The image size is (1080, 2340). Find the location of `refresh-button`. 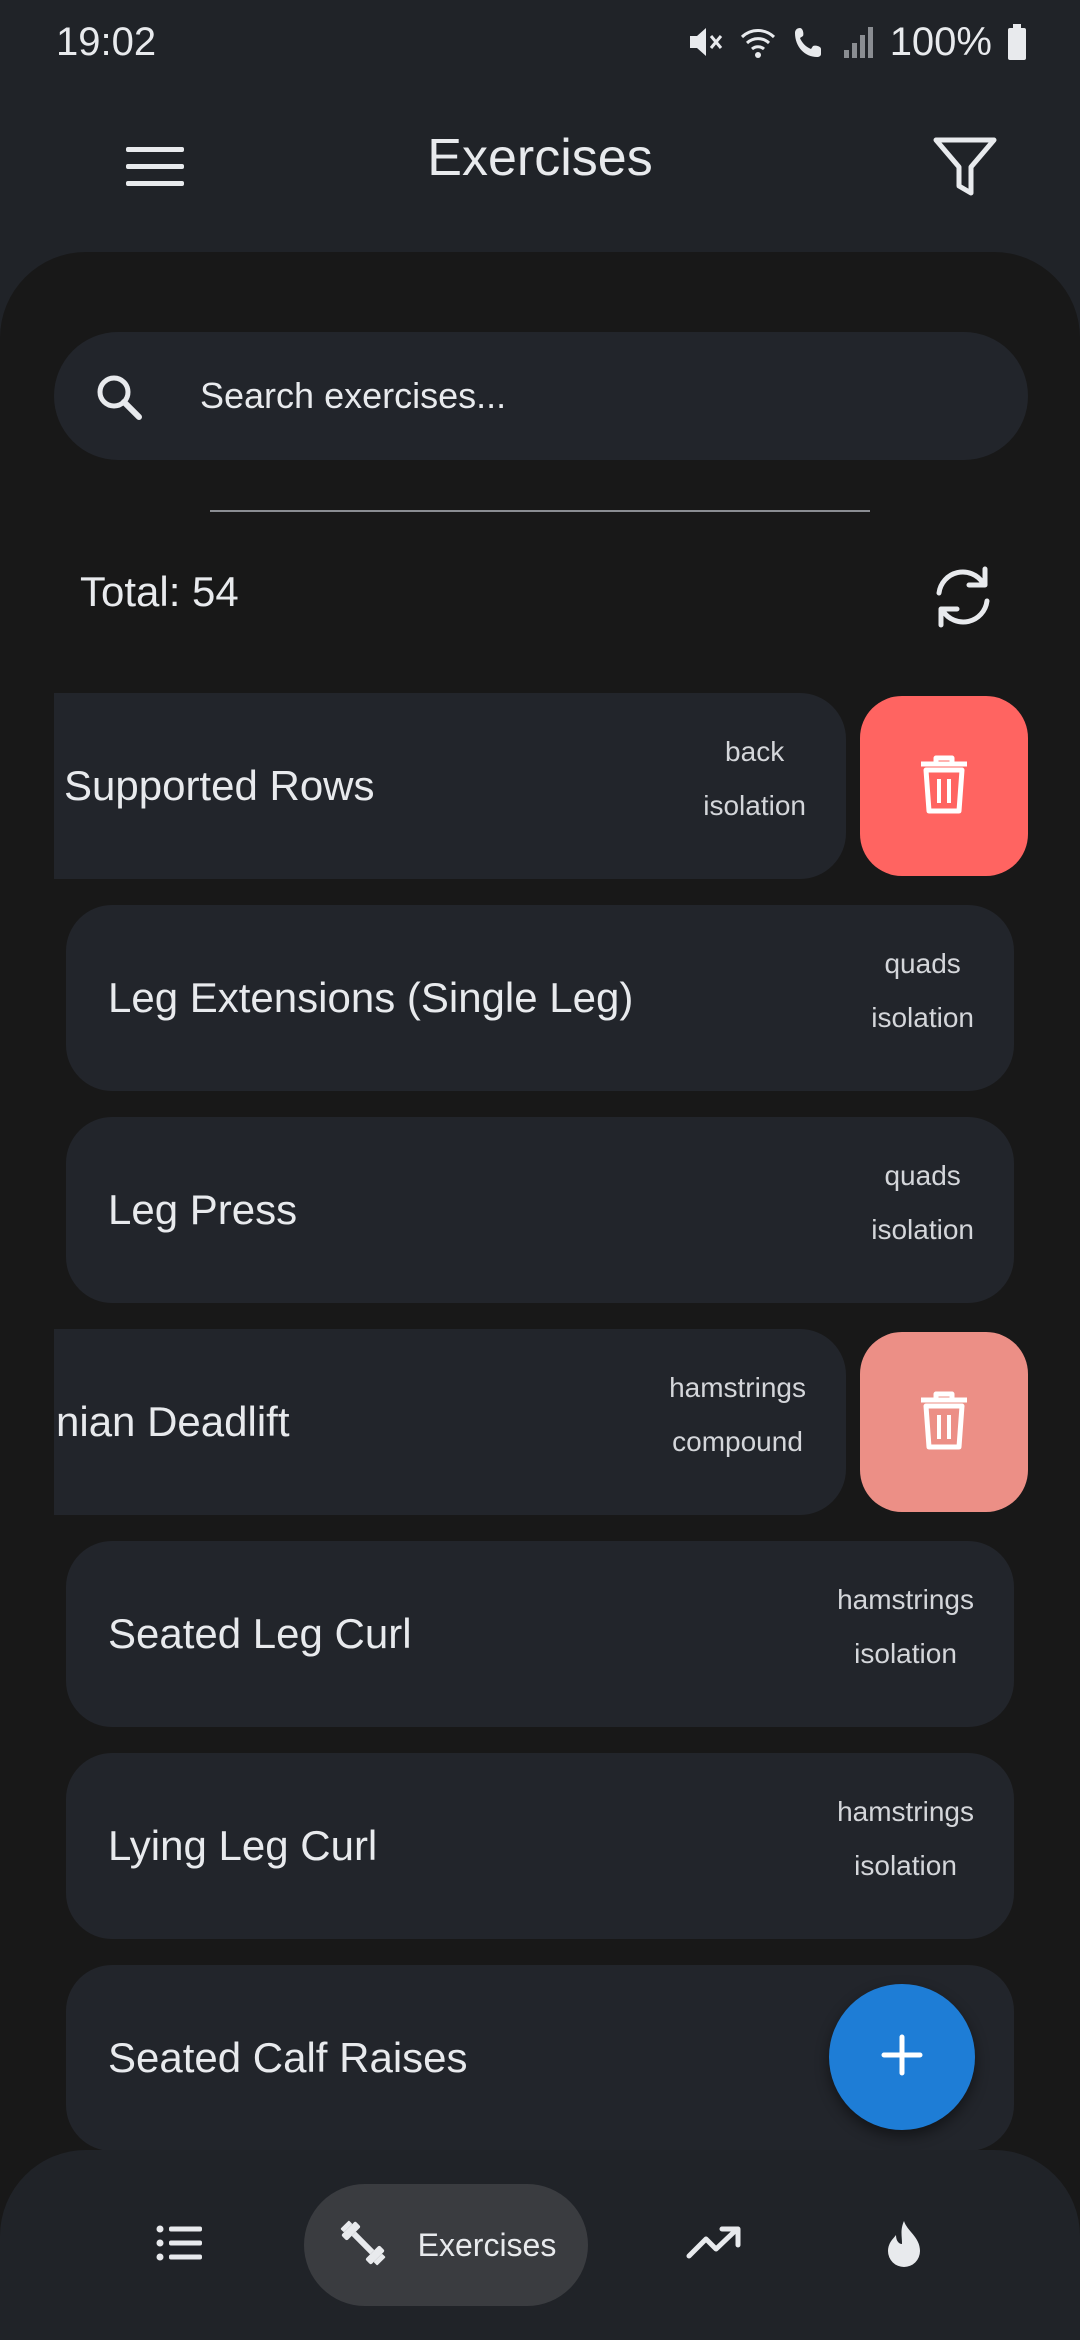

refresh-button is located at coordinates (963, 599).